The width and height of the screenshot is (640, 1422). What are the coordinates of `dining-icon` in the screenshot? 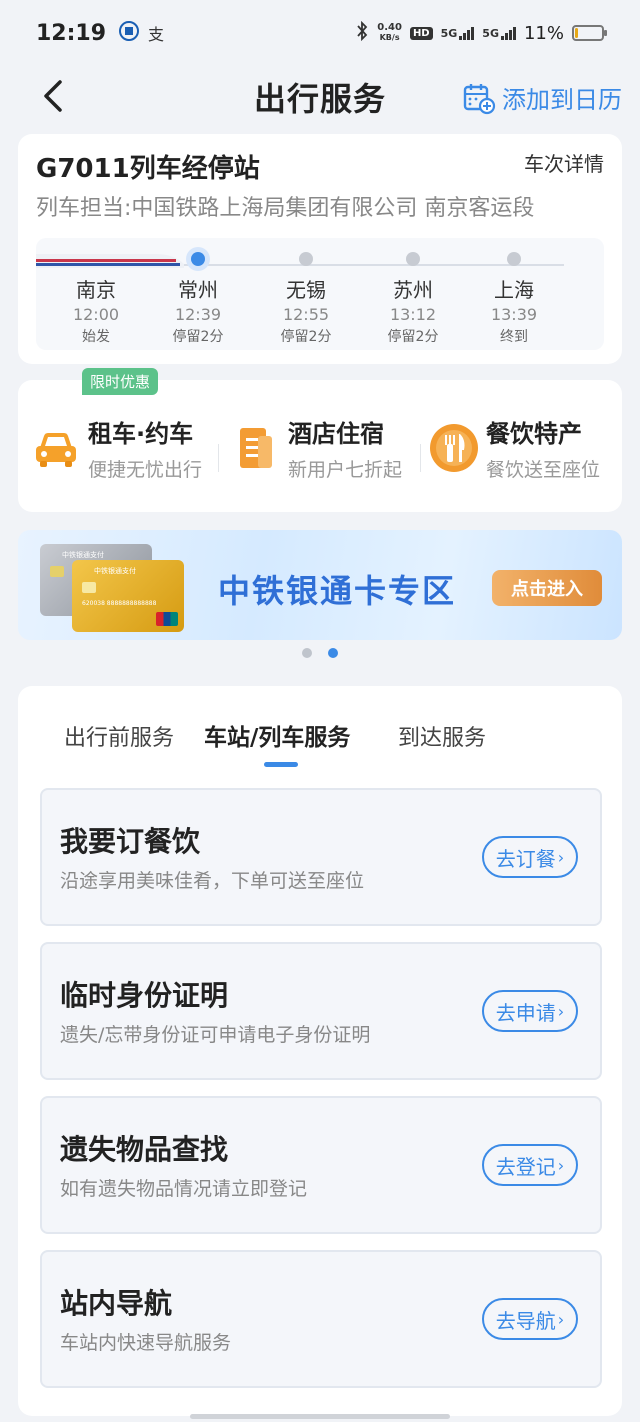 It's located at (454, 448).